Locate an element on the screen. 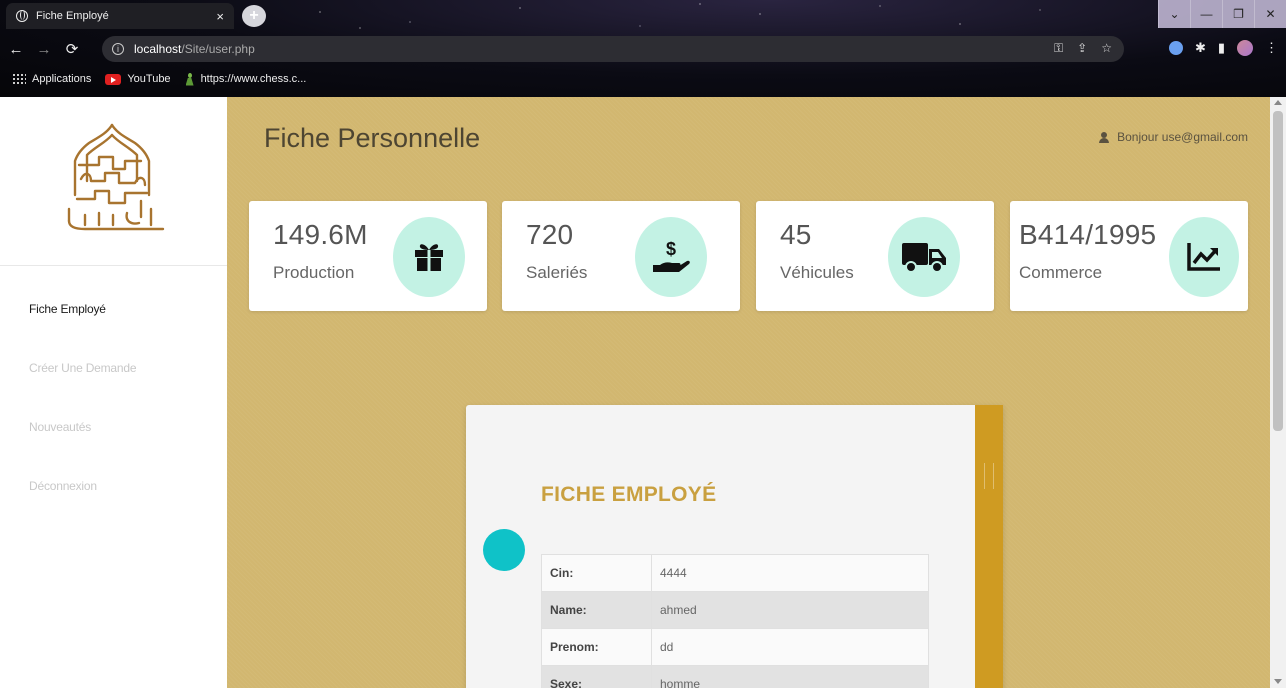 This screenshot has width=1286, height=688. stat-card-salaries: 720 Saleriés $ is located at coordinates (621, 256).